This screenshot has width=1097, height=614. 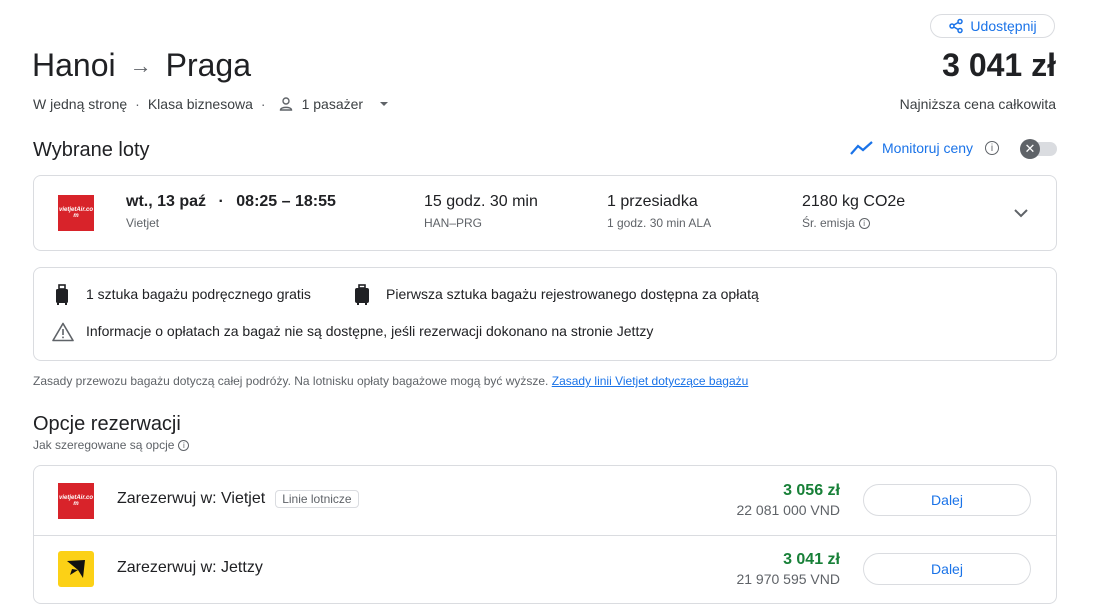 I want to click on flight-date-time: wt., 13 paź · 08:25 – 18:55, so click(x=231, y=202).